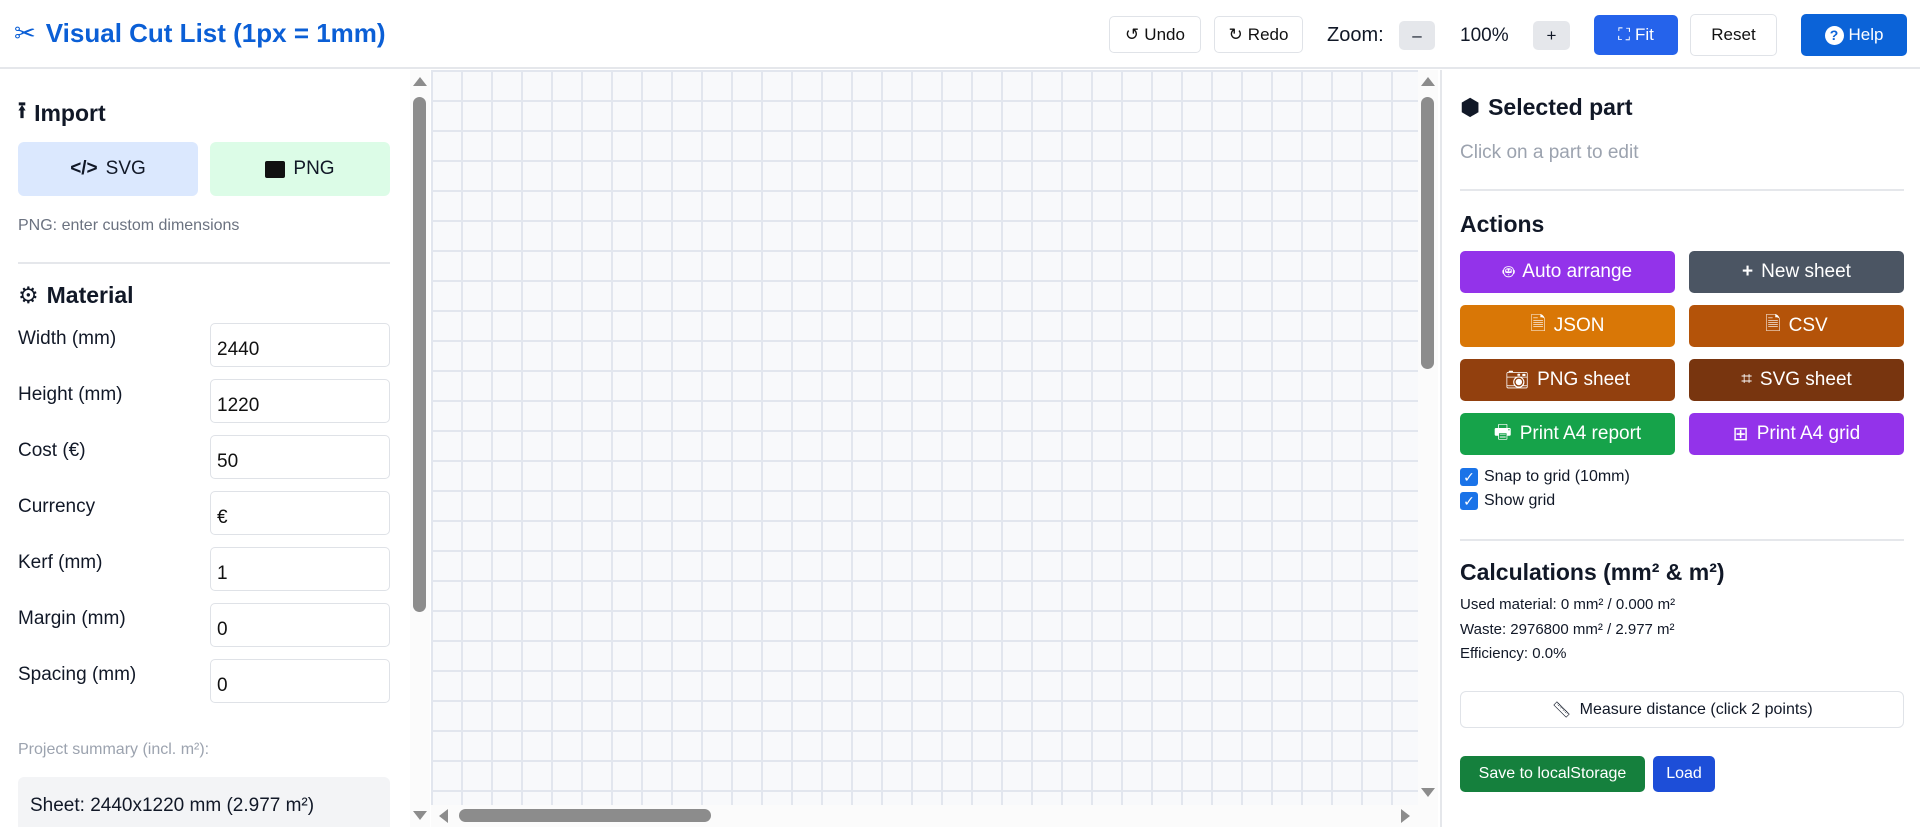 The image size is (1920, 827). I want to click on sheet-summary: Sheet: 2440x1220 mm (2.977 m²), so click(172, 805).